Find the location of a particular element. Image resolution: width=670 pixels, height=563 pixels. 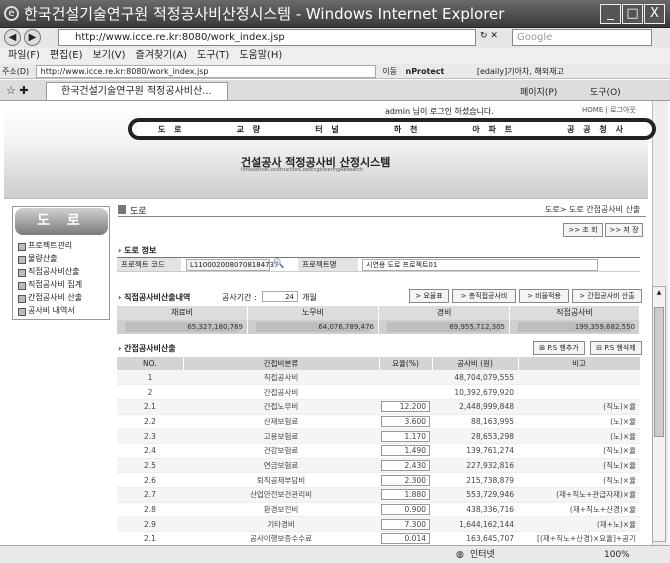

row-rate: 0.900 is located at coordinates (405, 510).